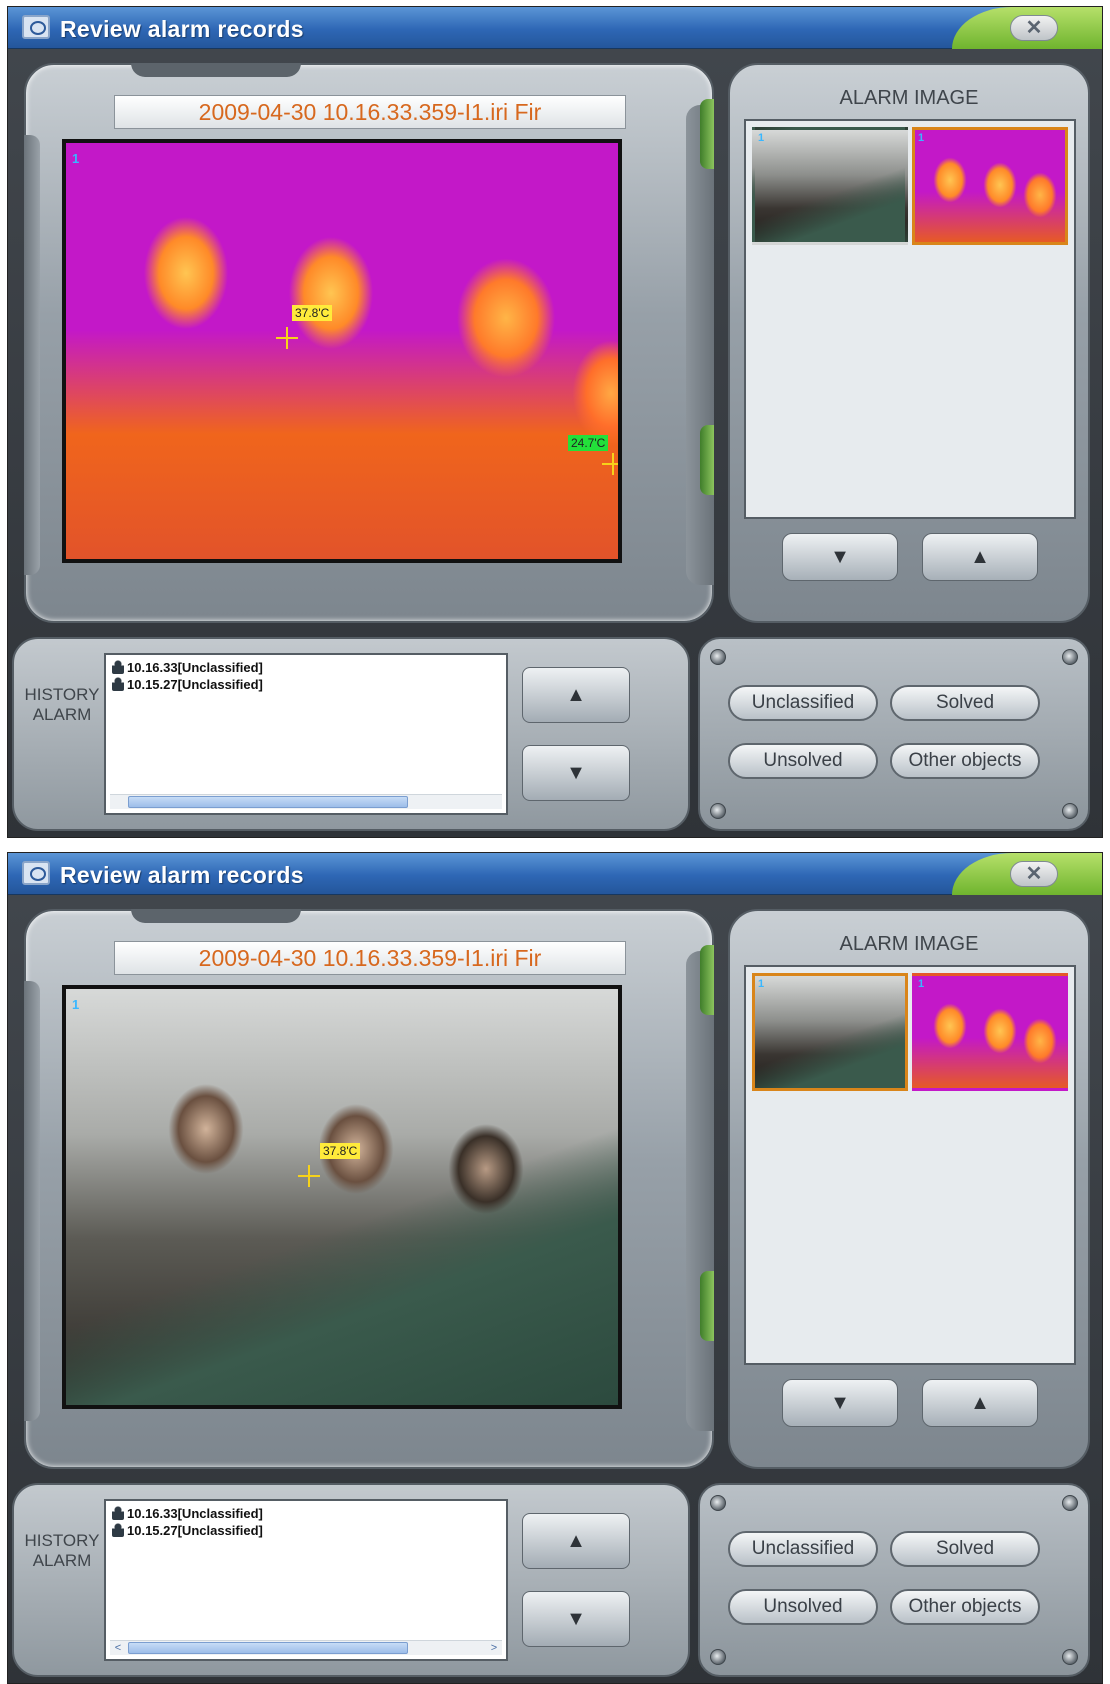 Image resolution: width=1110 pixels, height=1684 pixels. I want to click on scroll-right-icon: >, so click(494, 1648).